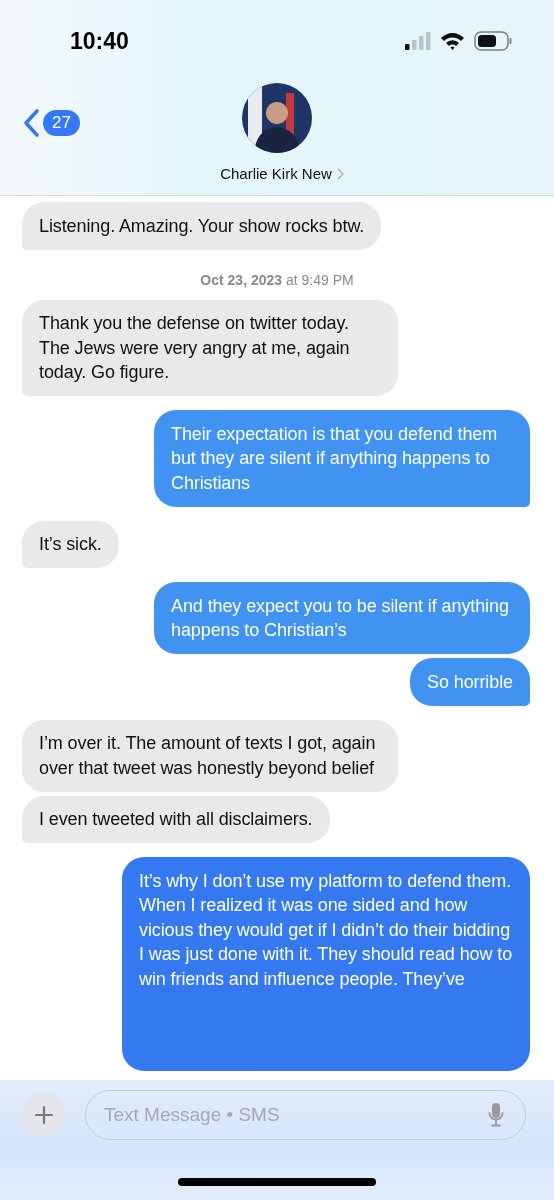 The image size is (554, 1200). What do you see at coordinates (31, 123) in the screenshot?
I see `back-chevron-icon` at bounding box center [31, 123].